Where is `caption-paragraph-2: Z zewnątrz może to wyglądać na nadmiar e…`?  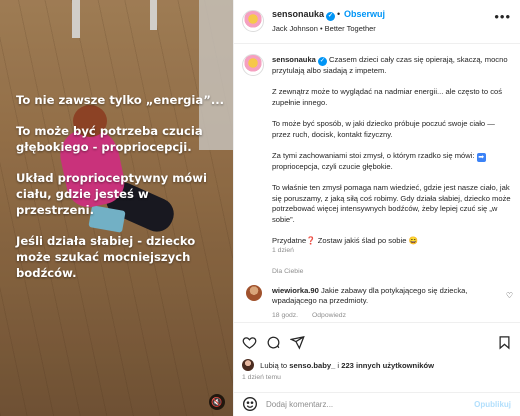 caption-paragraph-2: Z zewnątrz może to wyglądać na nadmiar e… is located at coordinates (387, 97).